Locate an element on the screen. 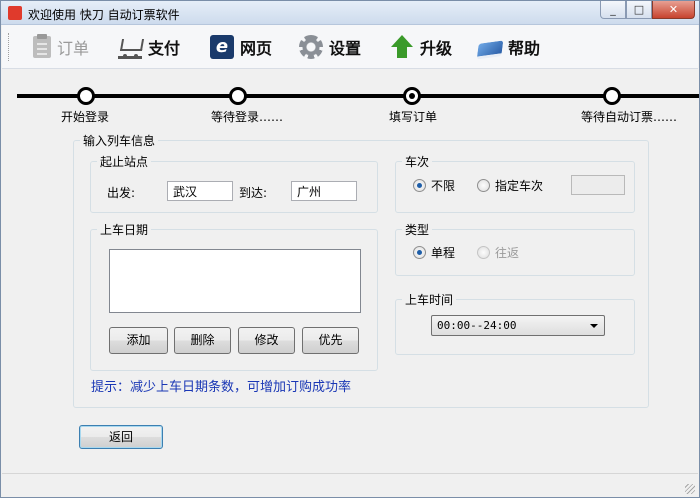 This screenshot has height=498, width=700. book-icon is located at coordinates (490, 50).